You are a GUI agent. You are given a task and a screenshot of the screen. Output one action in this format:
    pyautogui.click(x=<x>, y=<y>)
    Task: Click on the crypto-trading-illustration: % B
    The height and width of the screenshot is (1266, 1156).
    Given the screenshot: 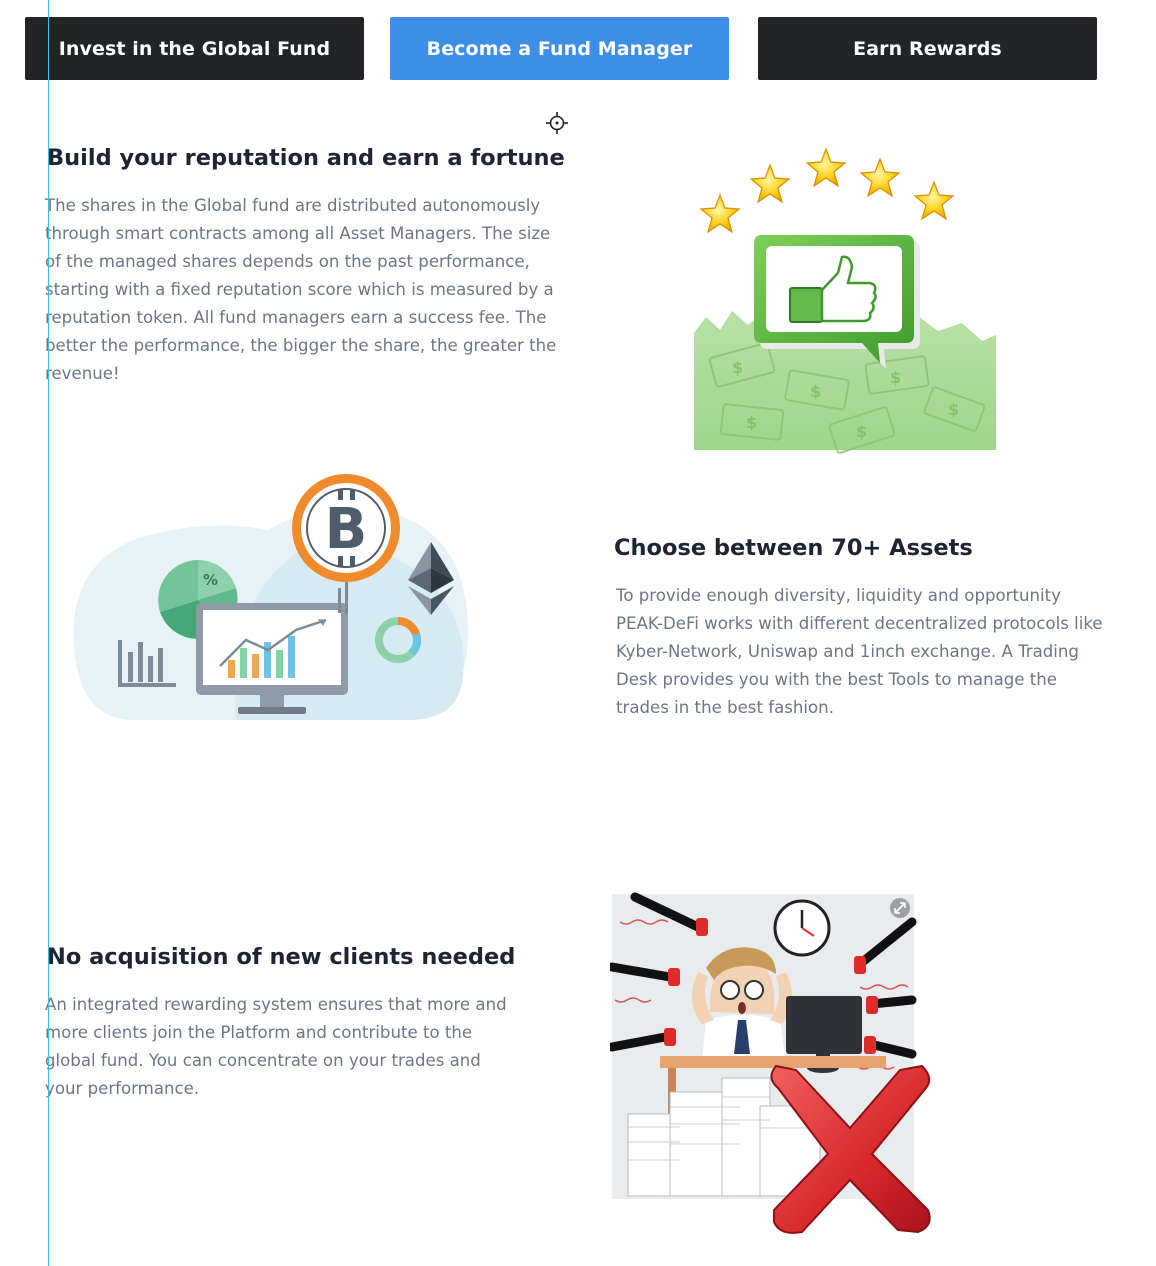 What is the action you would take?
    pyautogui.click(x=271, y=597)
    